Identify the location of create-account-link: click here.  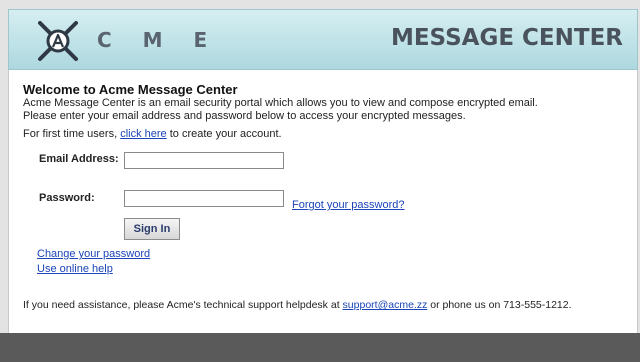
(143, 134).